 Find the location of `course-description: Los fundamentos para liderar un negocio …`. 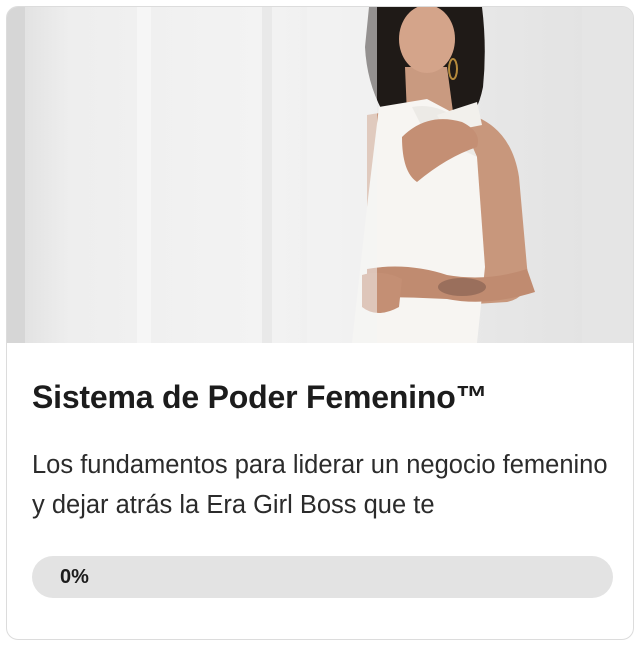

course-description: Los fundamentos para liderar un negocio … is located at coordinates (320, 485).